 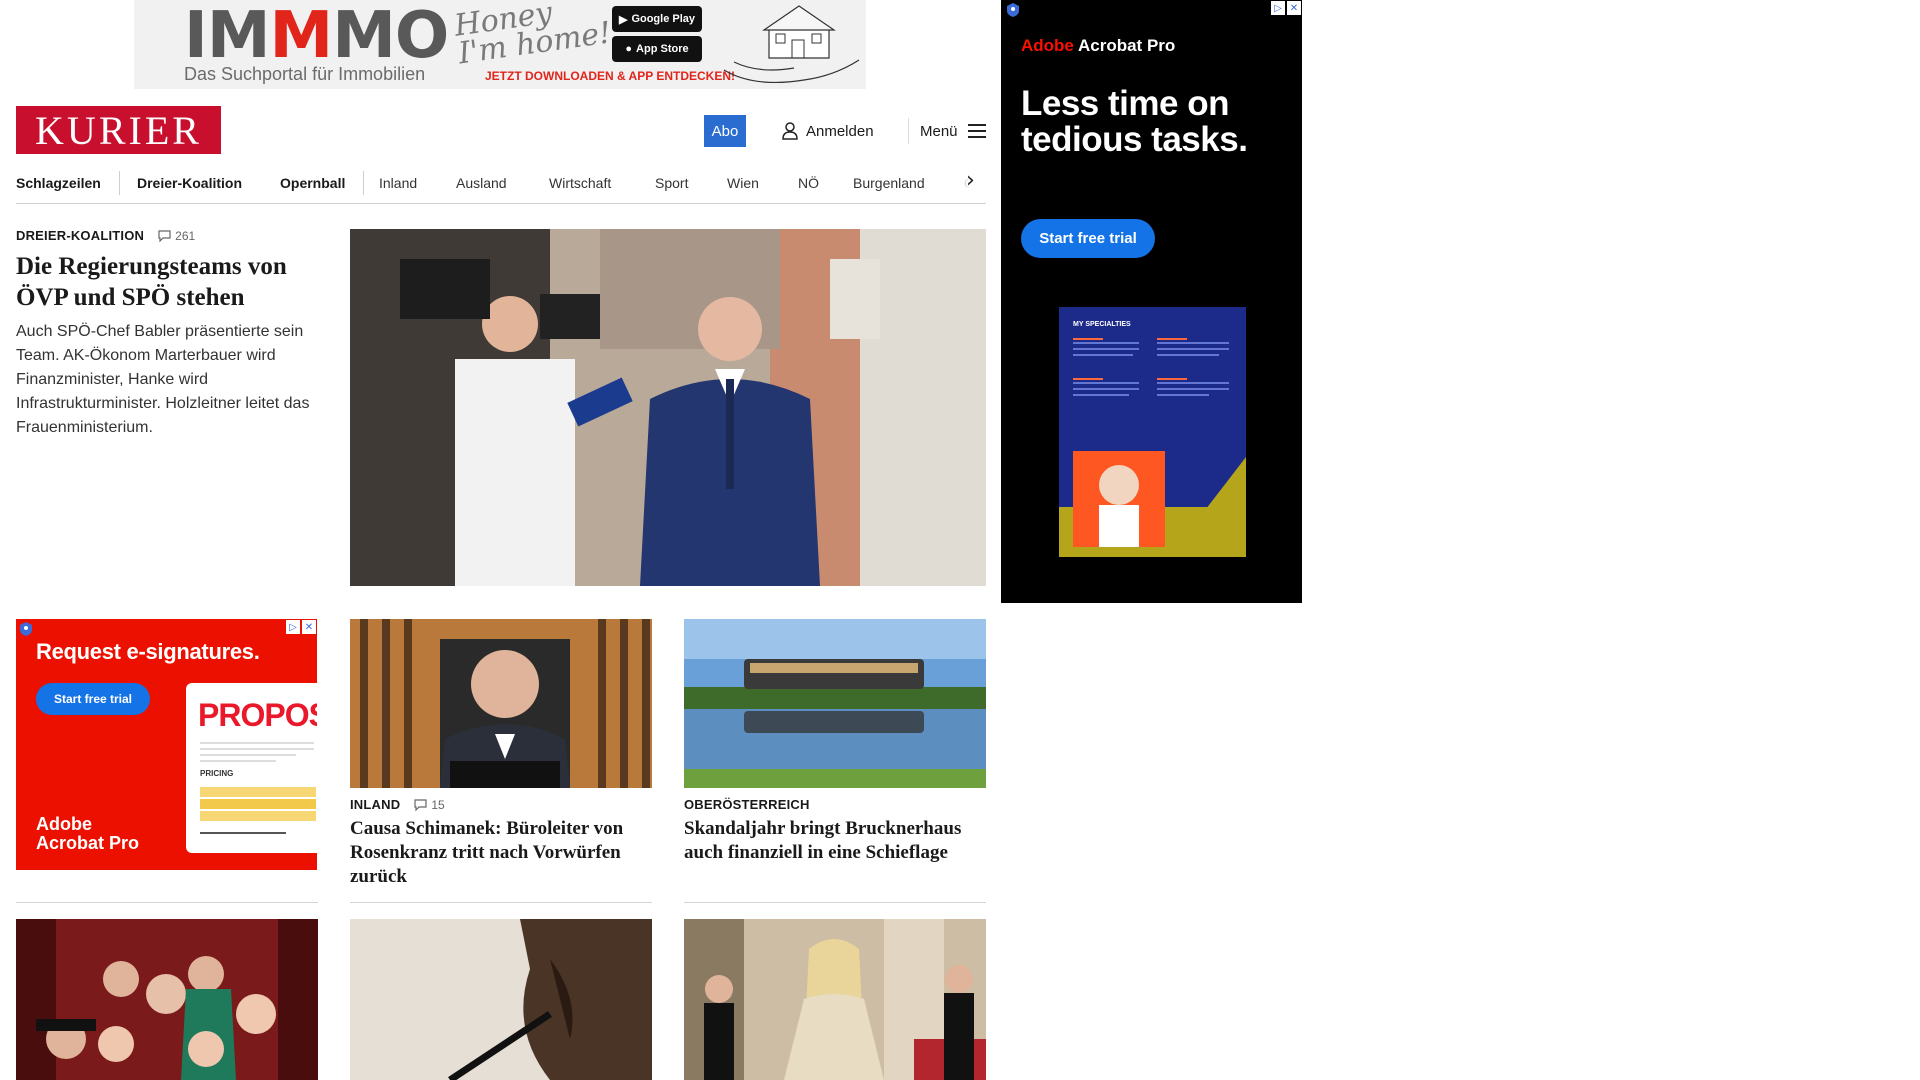 What do you see at coordinates (976, 131) in the screenshot?
I see `hamburger-icon` at bounding box center [976, 131].